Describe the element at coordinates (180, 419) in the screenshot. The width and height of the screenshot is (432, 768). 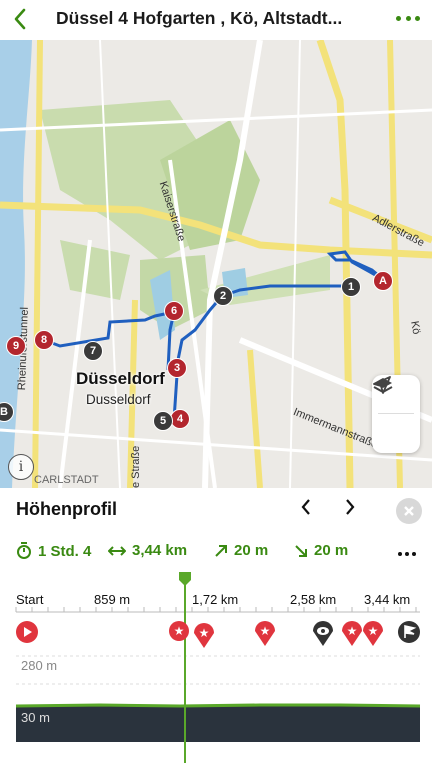
I see `waypoint-4: 4` at that location.